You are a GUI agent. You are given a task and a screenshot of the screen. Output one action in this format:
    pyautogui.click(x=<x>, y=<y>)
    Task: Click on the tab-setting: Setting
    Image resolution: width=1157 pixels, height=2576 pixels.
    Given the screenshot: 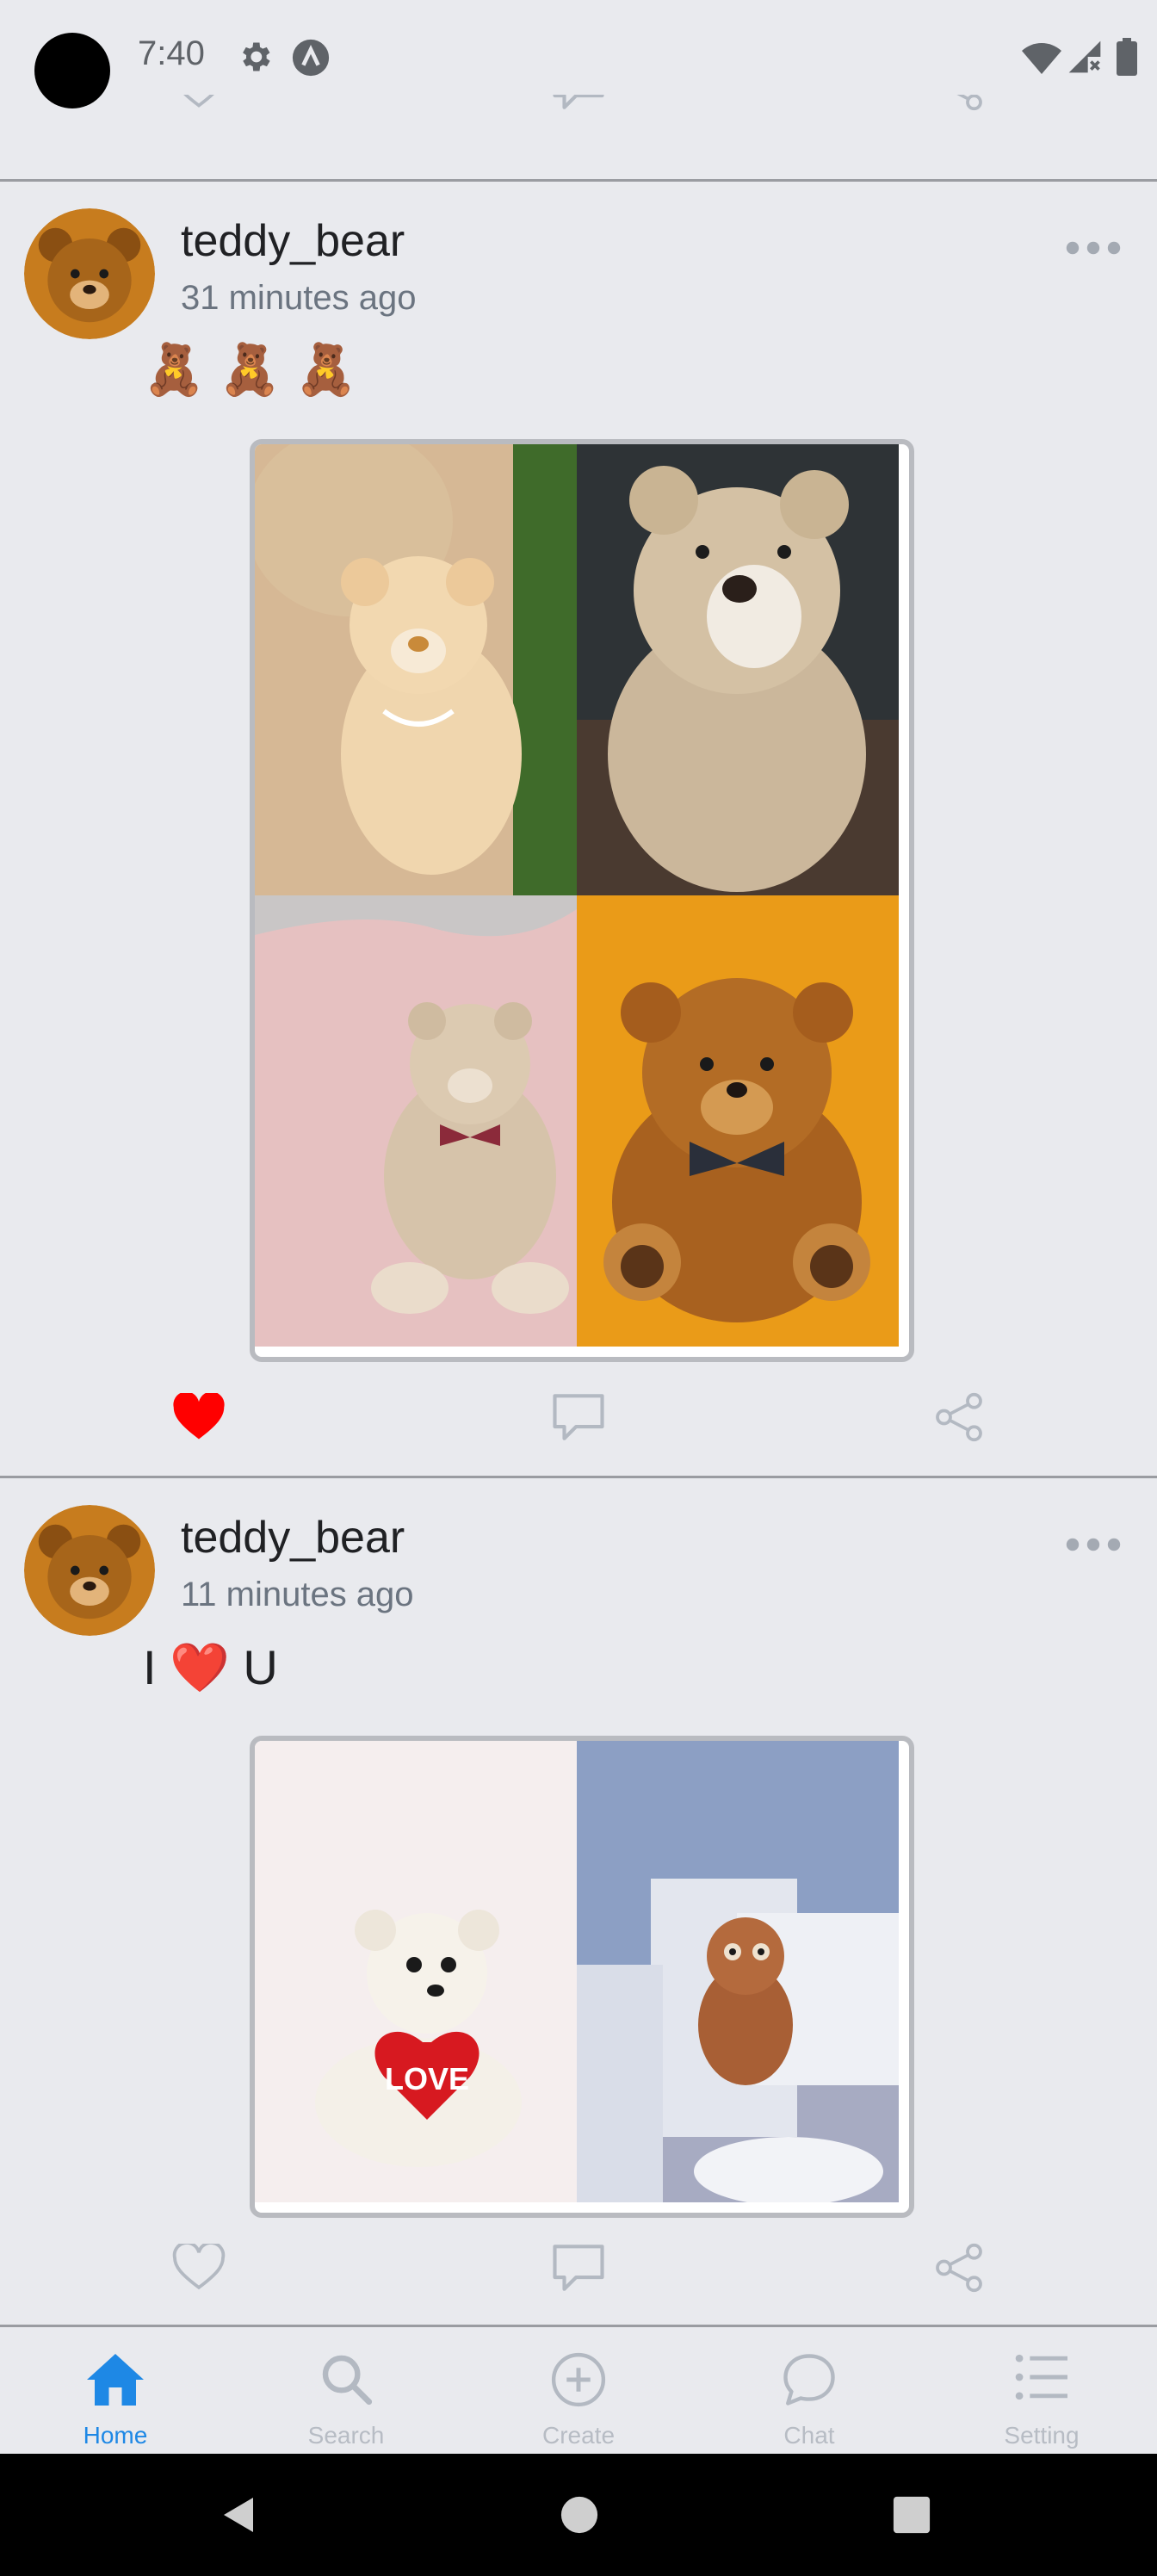 What is the action you would take?
    pyautogui.click(x=1042, y=2391)
    